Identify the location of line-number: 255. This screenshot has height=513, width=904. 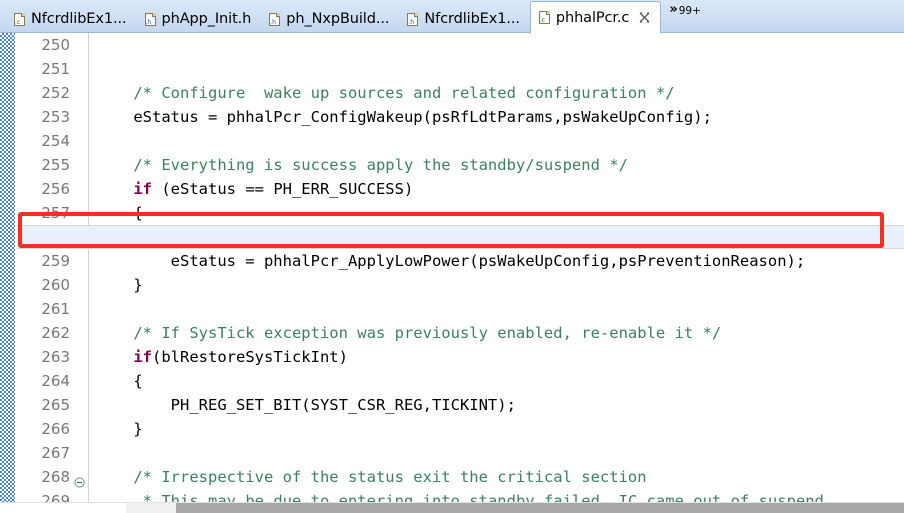
(52, 165).